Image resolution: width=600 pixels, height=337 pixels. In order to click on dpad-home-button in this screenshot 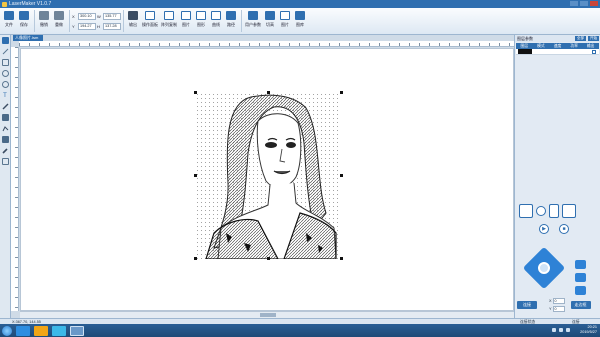, I will do `click(544, 268)`.